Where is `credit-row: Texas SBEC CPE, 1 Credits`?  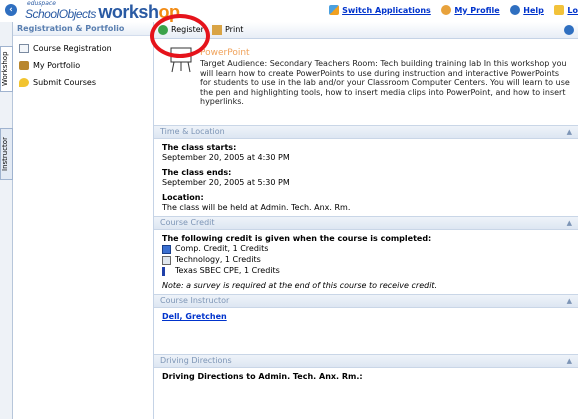
credit-row: Texas SBEC CPE, 1 Credits is located at coordinates (366, 271).